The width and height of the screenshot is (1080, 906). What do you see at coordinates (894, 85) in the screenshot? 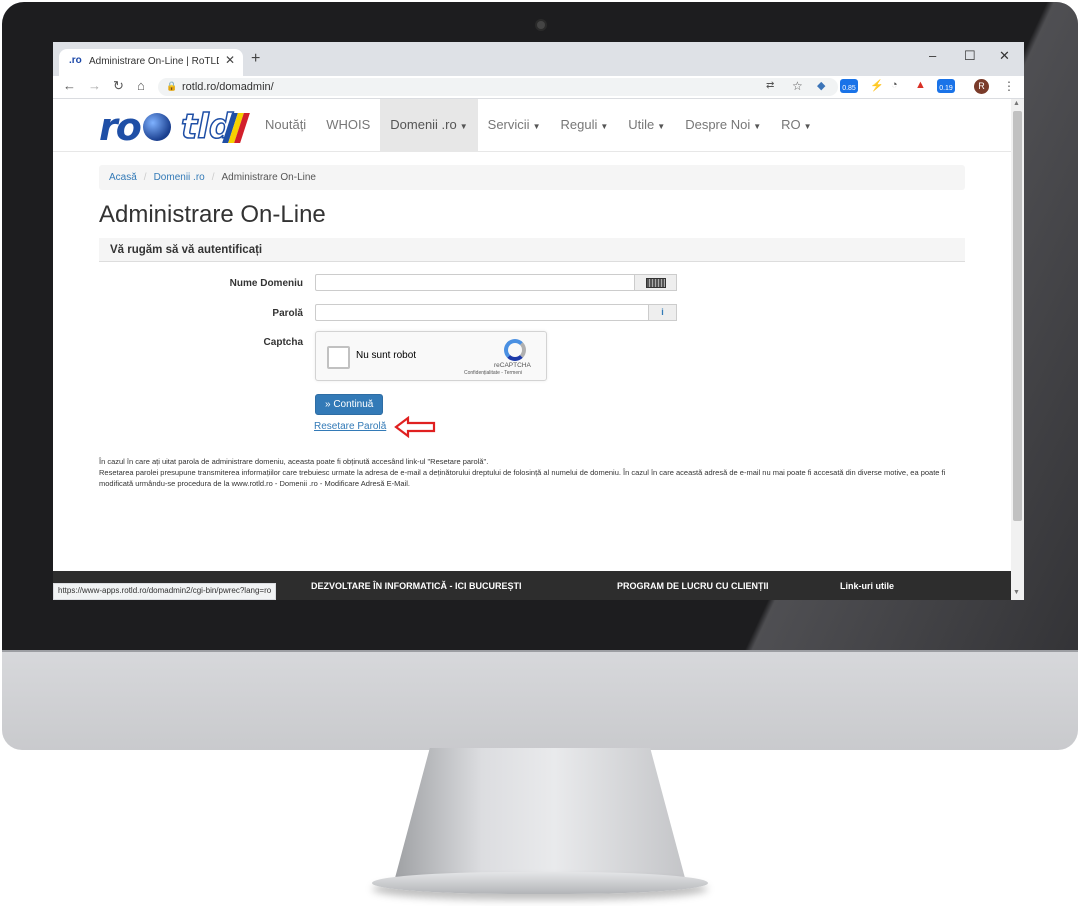
I see `speed-extension-icon: ◔` at bounding box center [894, 85].